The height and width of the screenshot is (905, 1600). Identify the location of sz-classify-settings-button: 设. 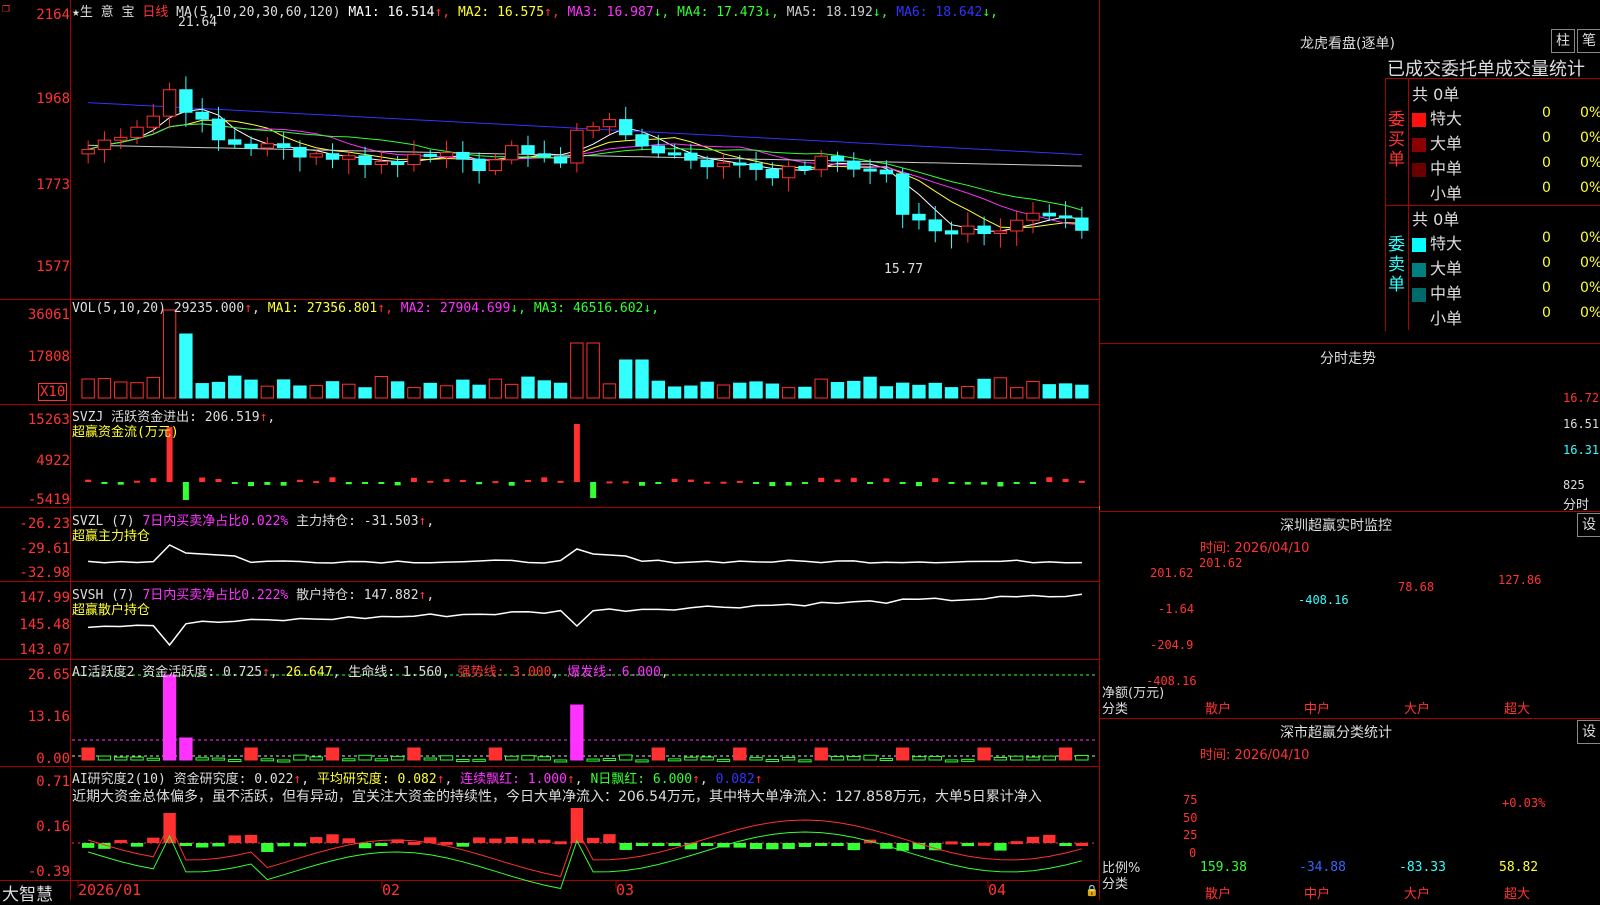
(1588, 732).